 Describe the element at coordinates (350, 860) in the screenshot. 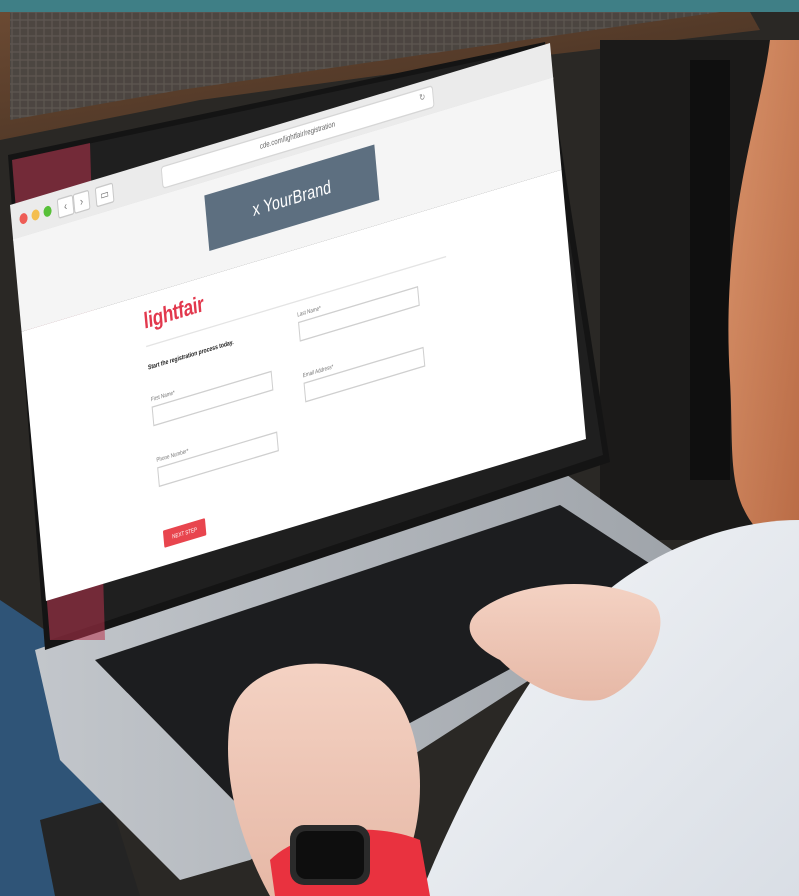

I see `smart-watch` at that location.